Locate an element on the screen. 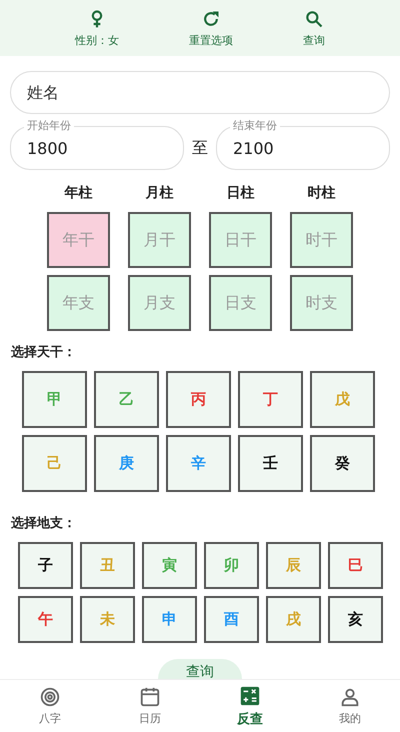 The width and height of the screenshot is (400, 732). pillar-slot: 月支 is located at coordinates (159, 303).